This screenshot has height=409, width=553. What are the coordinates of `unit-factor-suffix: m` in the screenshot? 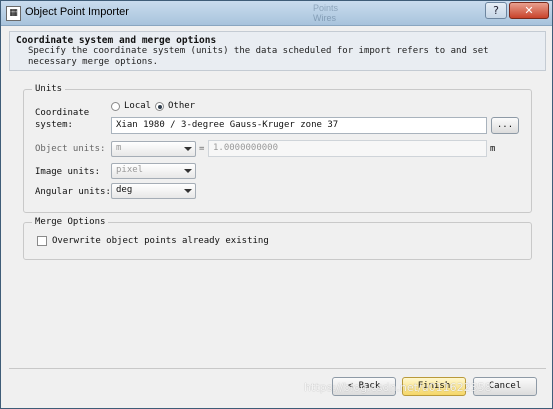 It's located at (493, 149).